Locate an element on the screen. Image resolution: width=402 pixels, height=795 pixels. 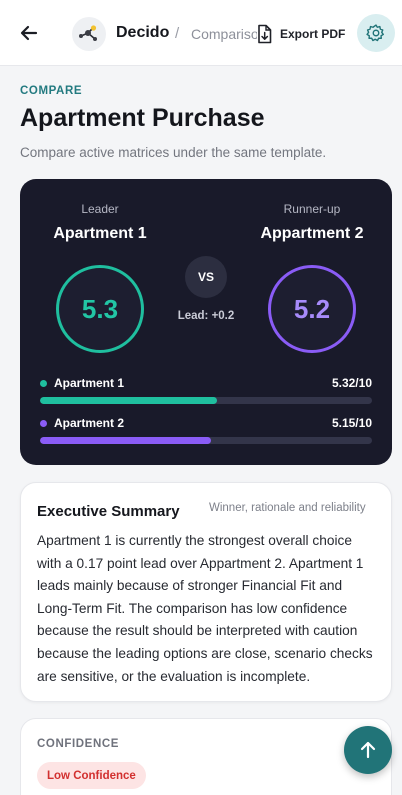
confidence-card: CONFIDENCE Low Confidence is located at coordinates (206, 756).